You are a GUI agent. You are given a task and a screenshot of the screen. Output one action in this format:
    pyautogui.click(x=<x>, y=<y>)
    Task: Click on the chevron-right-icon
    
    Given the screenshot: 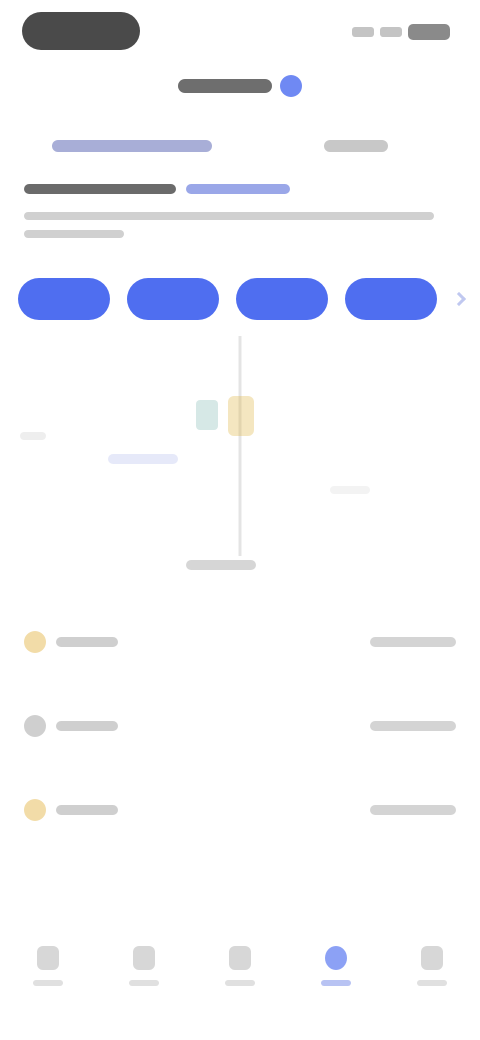 What is the action you would take?
    pyautogui.click(x=459, y=299)
    